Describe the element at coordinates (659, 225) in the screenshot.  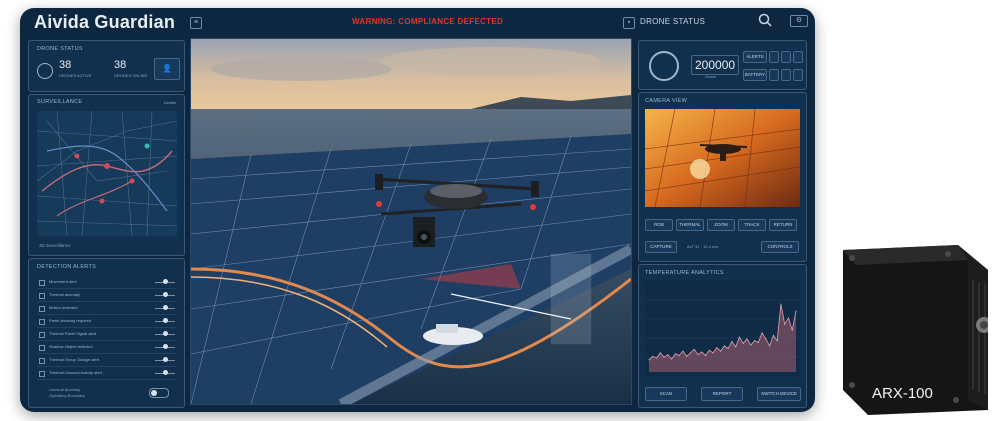
I see `camera-mode-button: RGB` at that location.